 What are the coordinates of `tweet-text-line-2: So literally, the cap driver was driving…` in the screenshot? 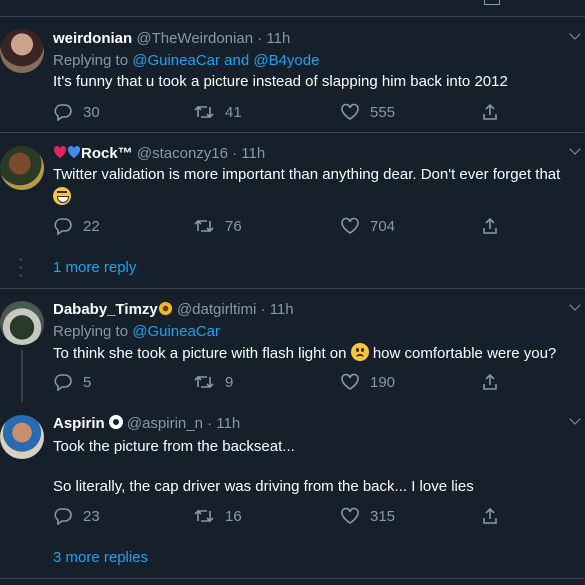 It's located at (263, 486).